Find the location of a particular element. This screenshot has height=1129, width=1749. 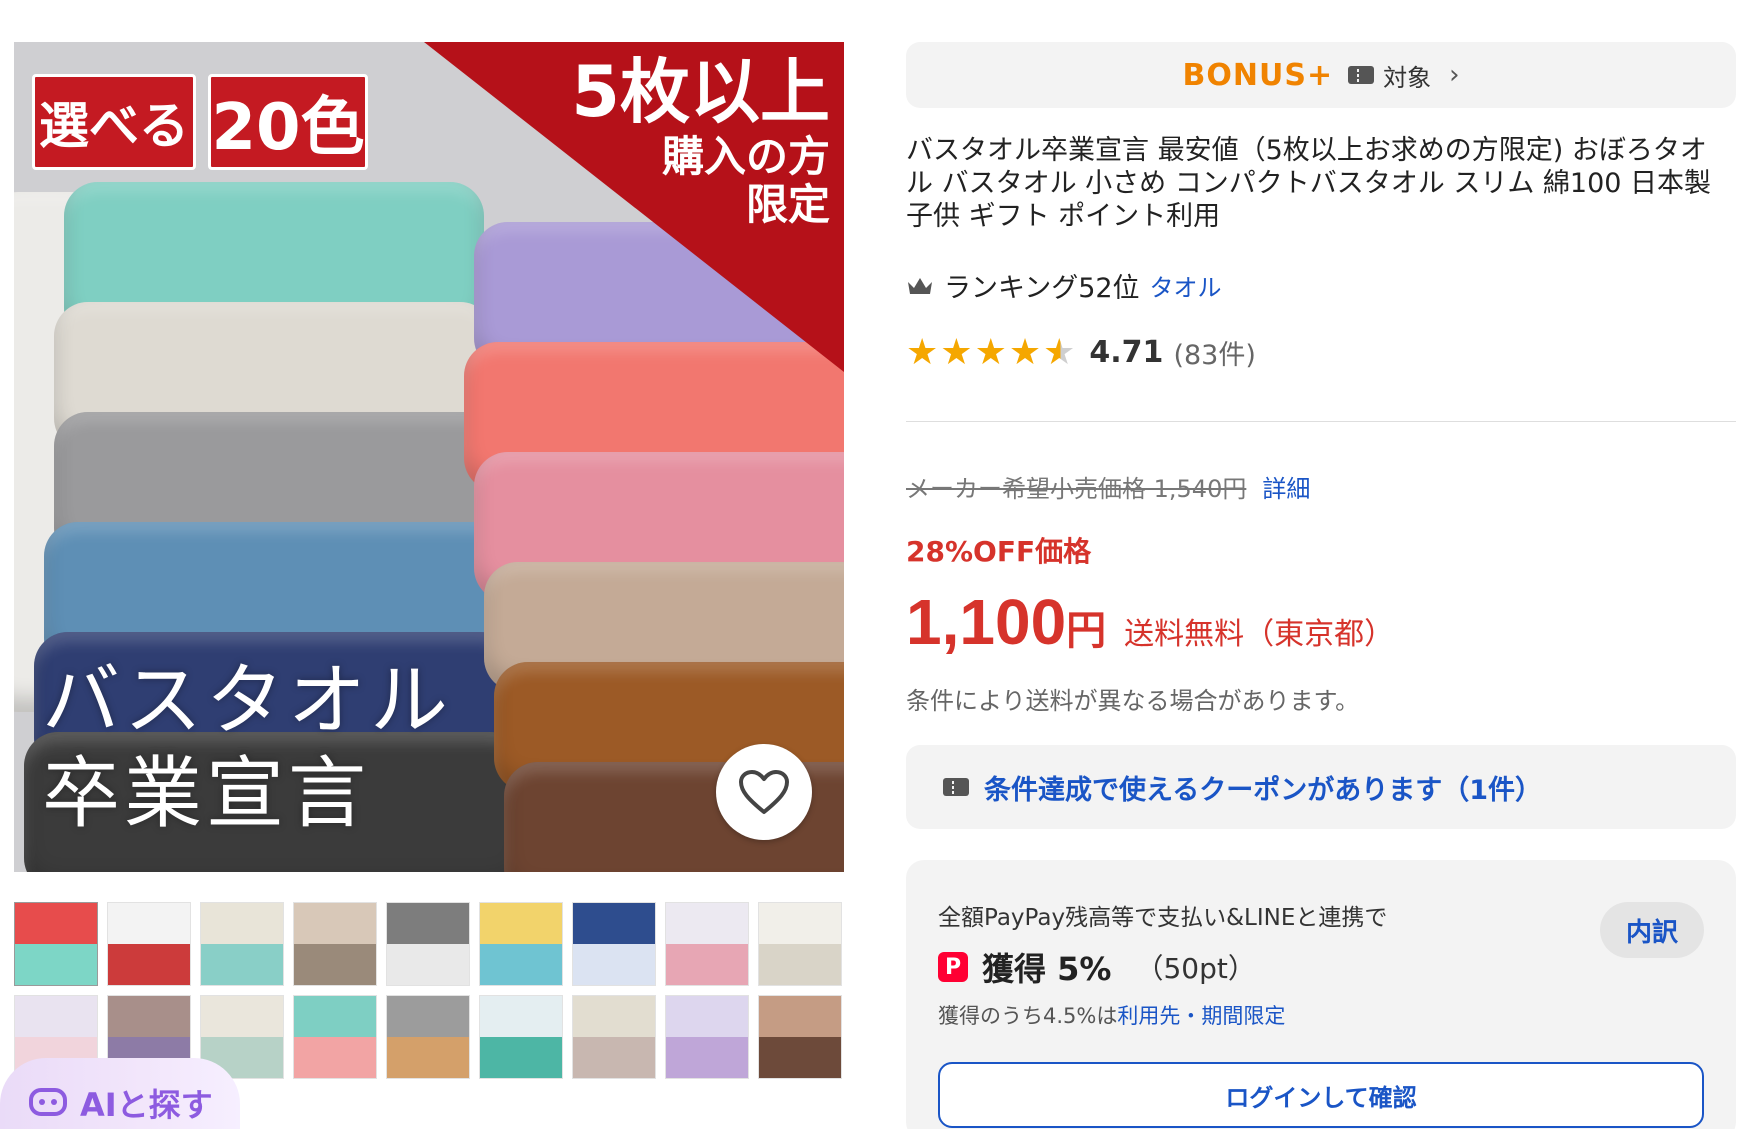

coupon-text: 条件達成で使えるクーポンがあります（1件） is located at coordinates (1263, 790).